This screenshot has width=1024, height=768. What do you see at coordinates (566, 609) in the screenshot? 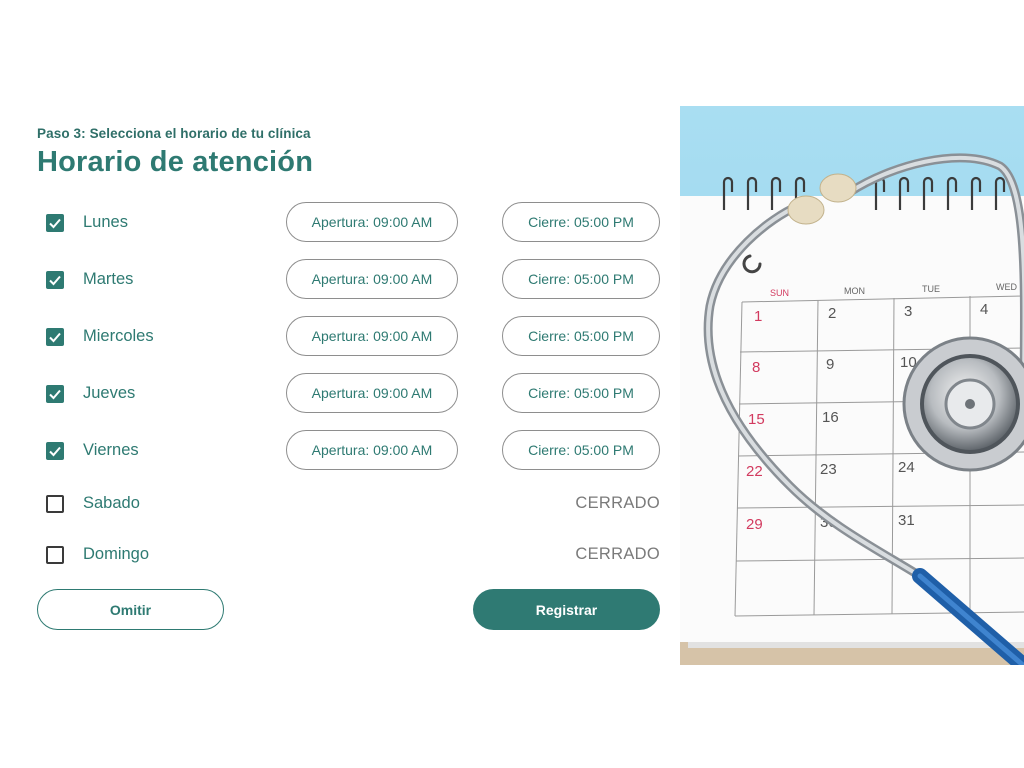
I see `register-button: Registrar` at bounding box center [566, 609].